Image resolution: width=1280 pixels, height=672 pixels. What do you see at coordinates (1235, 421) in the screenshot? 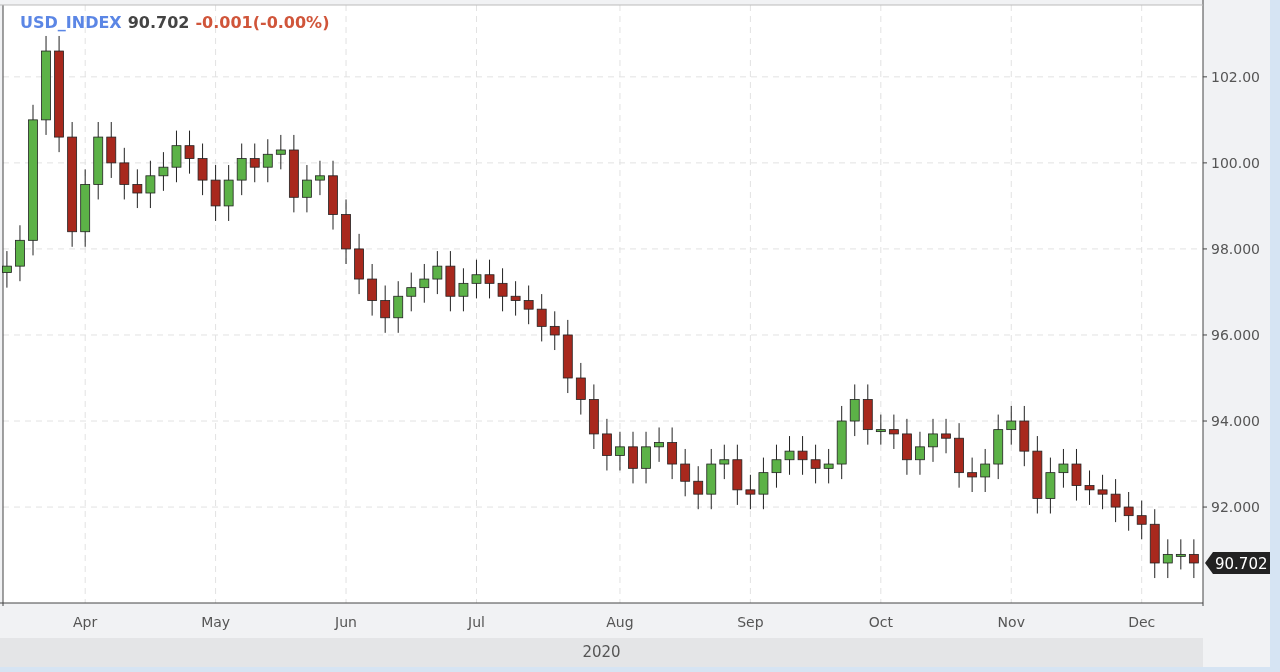
I see `y-axis-label: 94.000` at bounding box center [1235, 421].